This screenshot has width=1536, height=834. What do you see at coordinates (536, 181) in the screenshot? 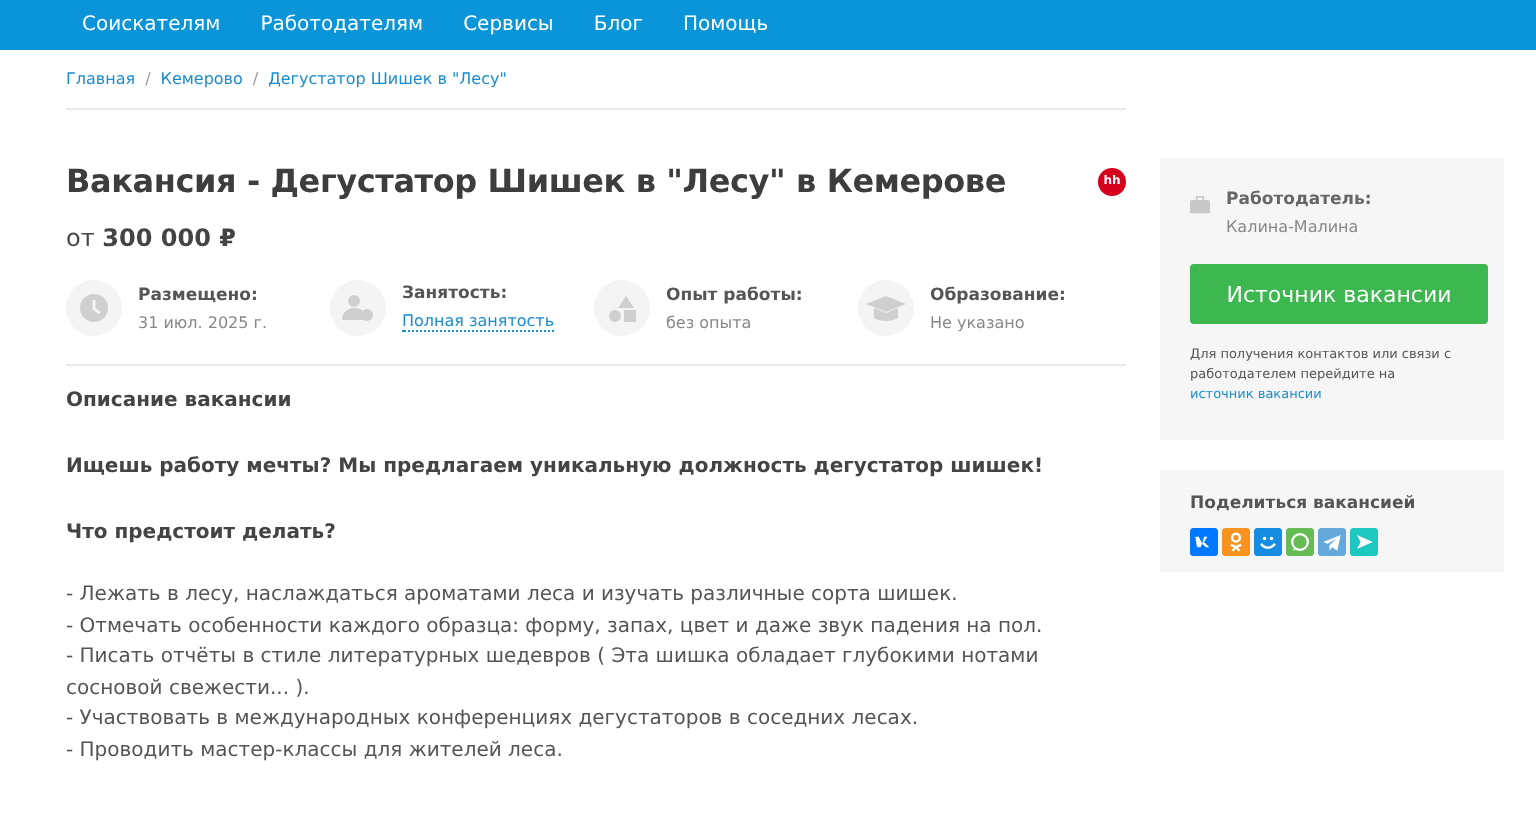
I see `vacancy-title: Вакансия - Дегустатор Шишек в "Лесу" в Кемерове` at bounding box center [536, 181].